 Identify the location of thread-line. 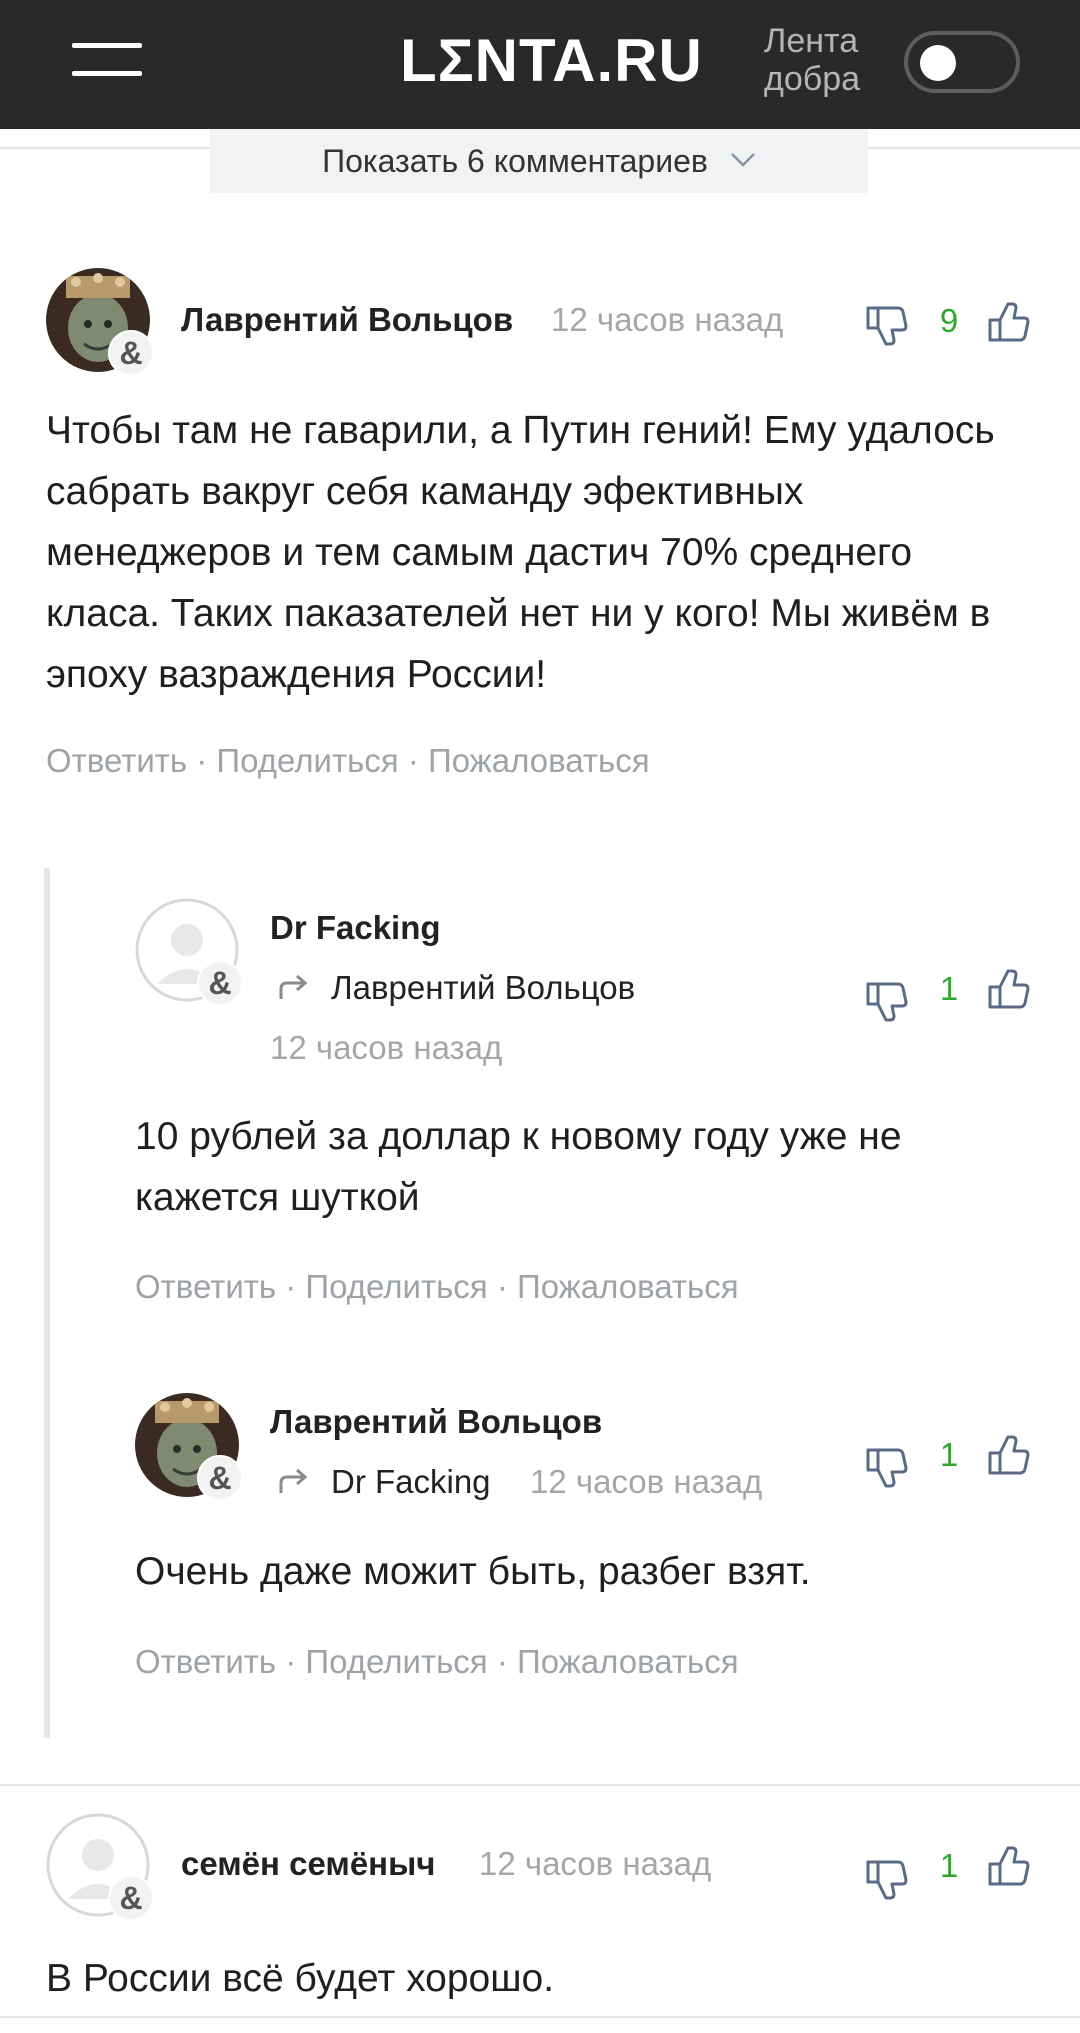
(47, 1303).